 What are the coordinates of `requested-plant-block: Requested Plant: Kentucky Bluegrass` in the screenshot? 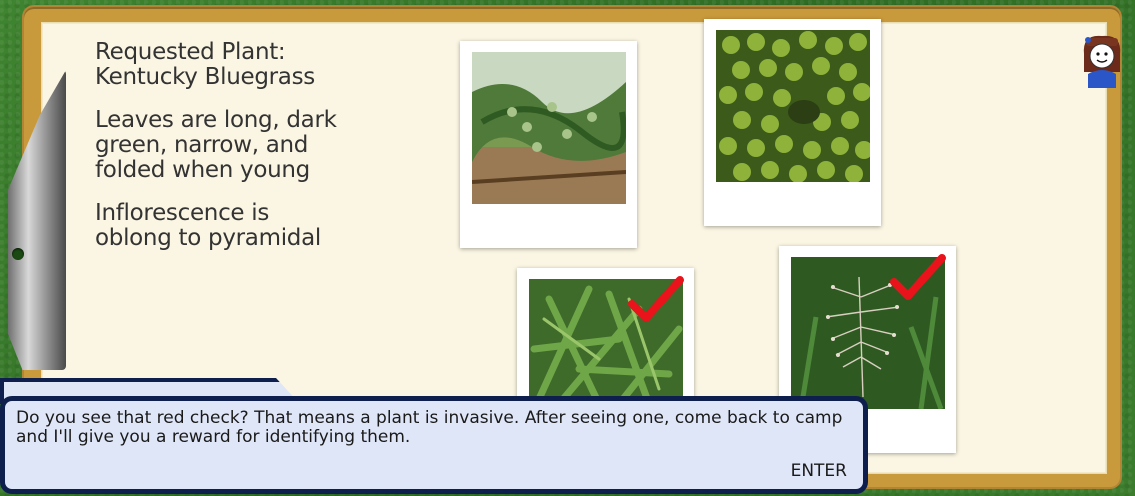 It's located at (245, 65).